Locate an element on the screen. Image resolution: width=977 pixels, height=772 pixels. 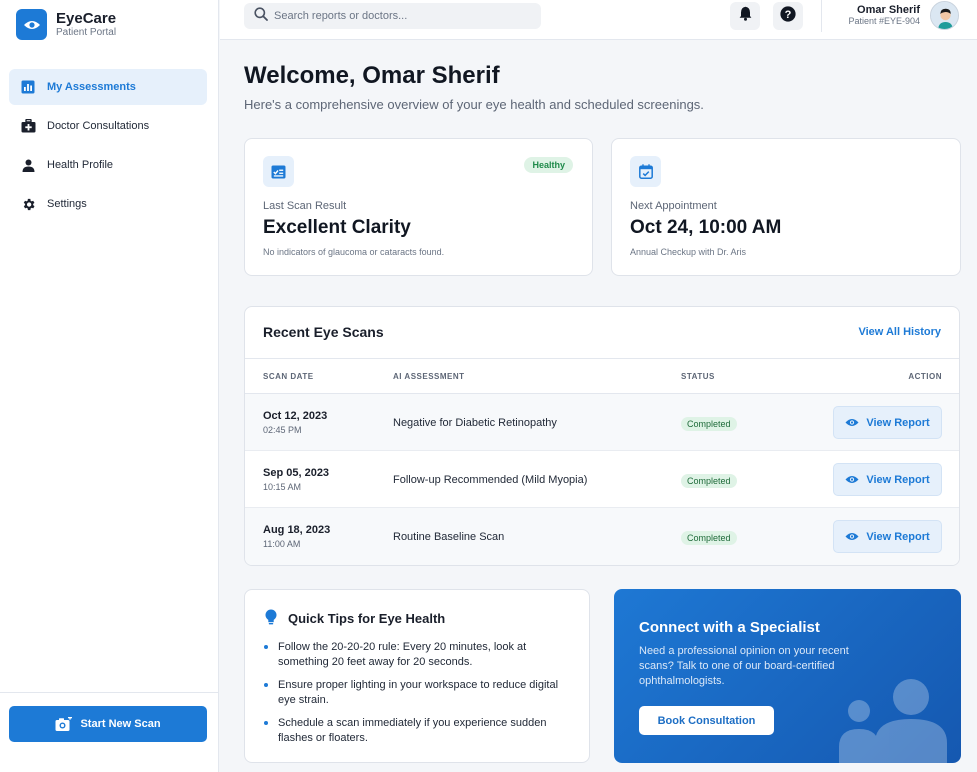
avatar is located at coordinates (944, 15).